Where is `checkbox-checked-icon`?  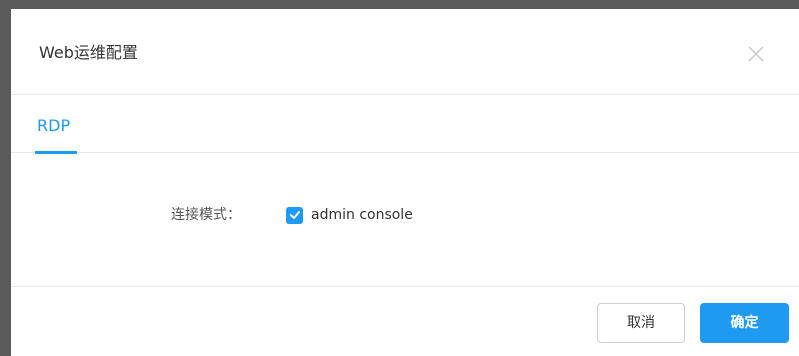
checkbox-checked-icon is located at coordinates (294, 215).